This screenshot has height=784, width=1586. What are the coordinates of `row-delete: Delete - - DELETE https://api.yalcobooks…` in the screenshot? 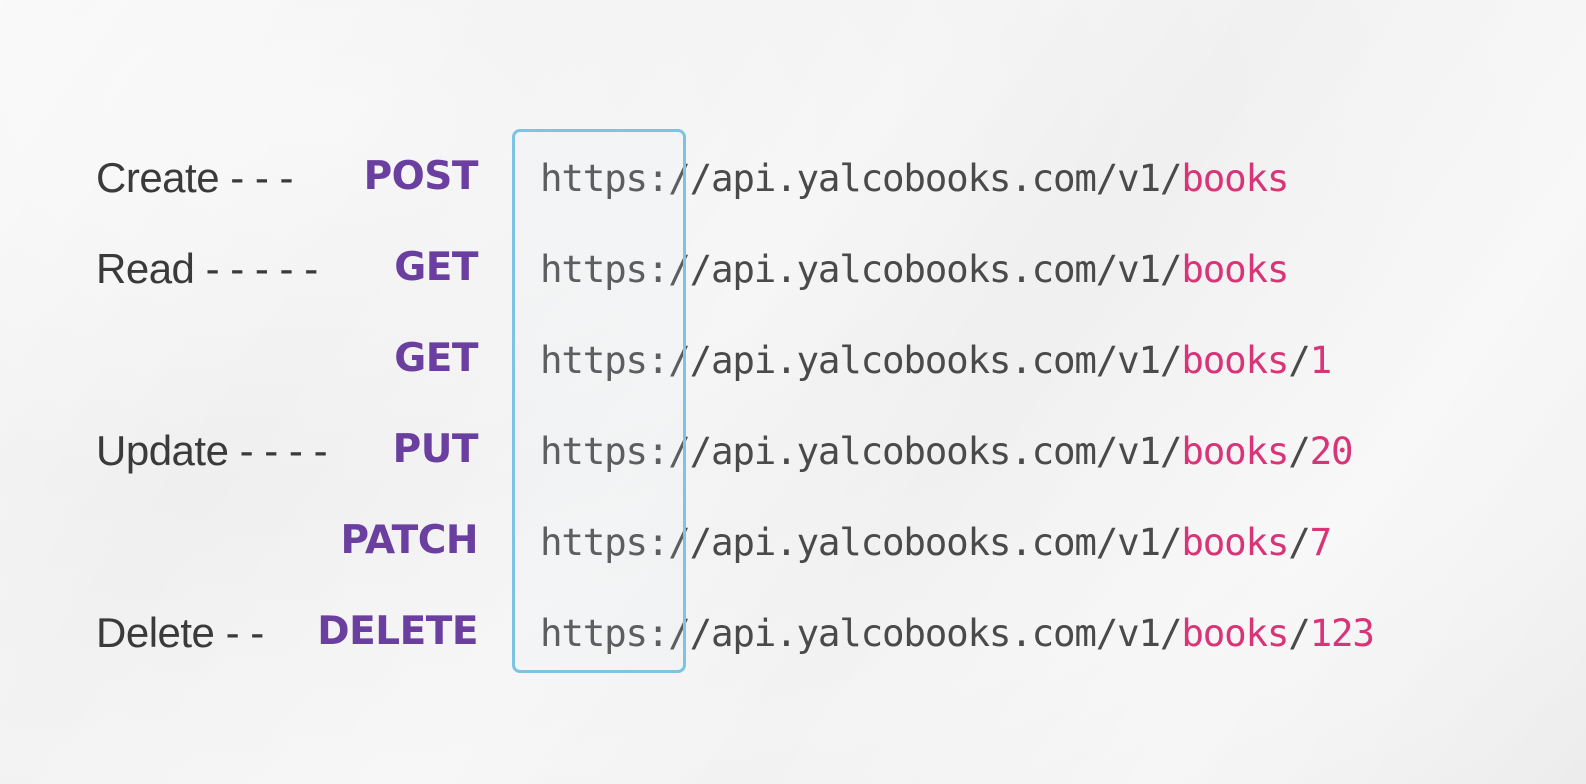 It's located at (793, 631).